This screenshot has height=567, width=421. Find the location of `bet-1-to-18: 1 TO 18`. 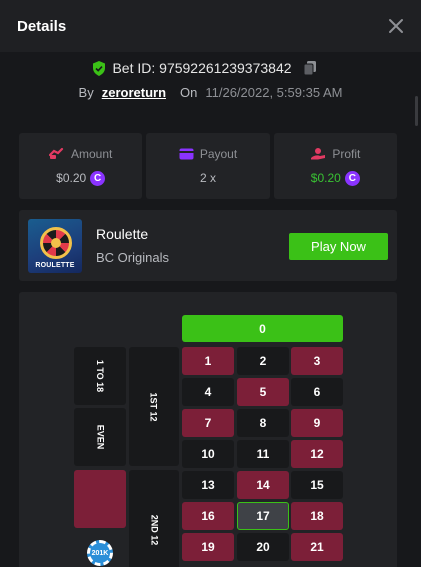

bet-1-to-18: 1 TO 18 is located at coordinates (100, 376).